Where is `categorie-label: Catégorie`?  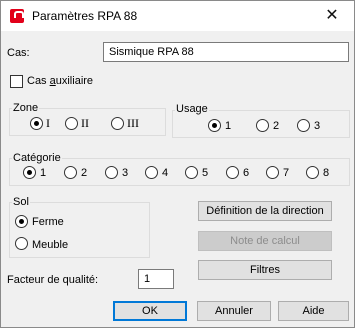 categorie-label: Catégorie is located at coordinates (37, 158).